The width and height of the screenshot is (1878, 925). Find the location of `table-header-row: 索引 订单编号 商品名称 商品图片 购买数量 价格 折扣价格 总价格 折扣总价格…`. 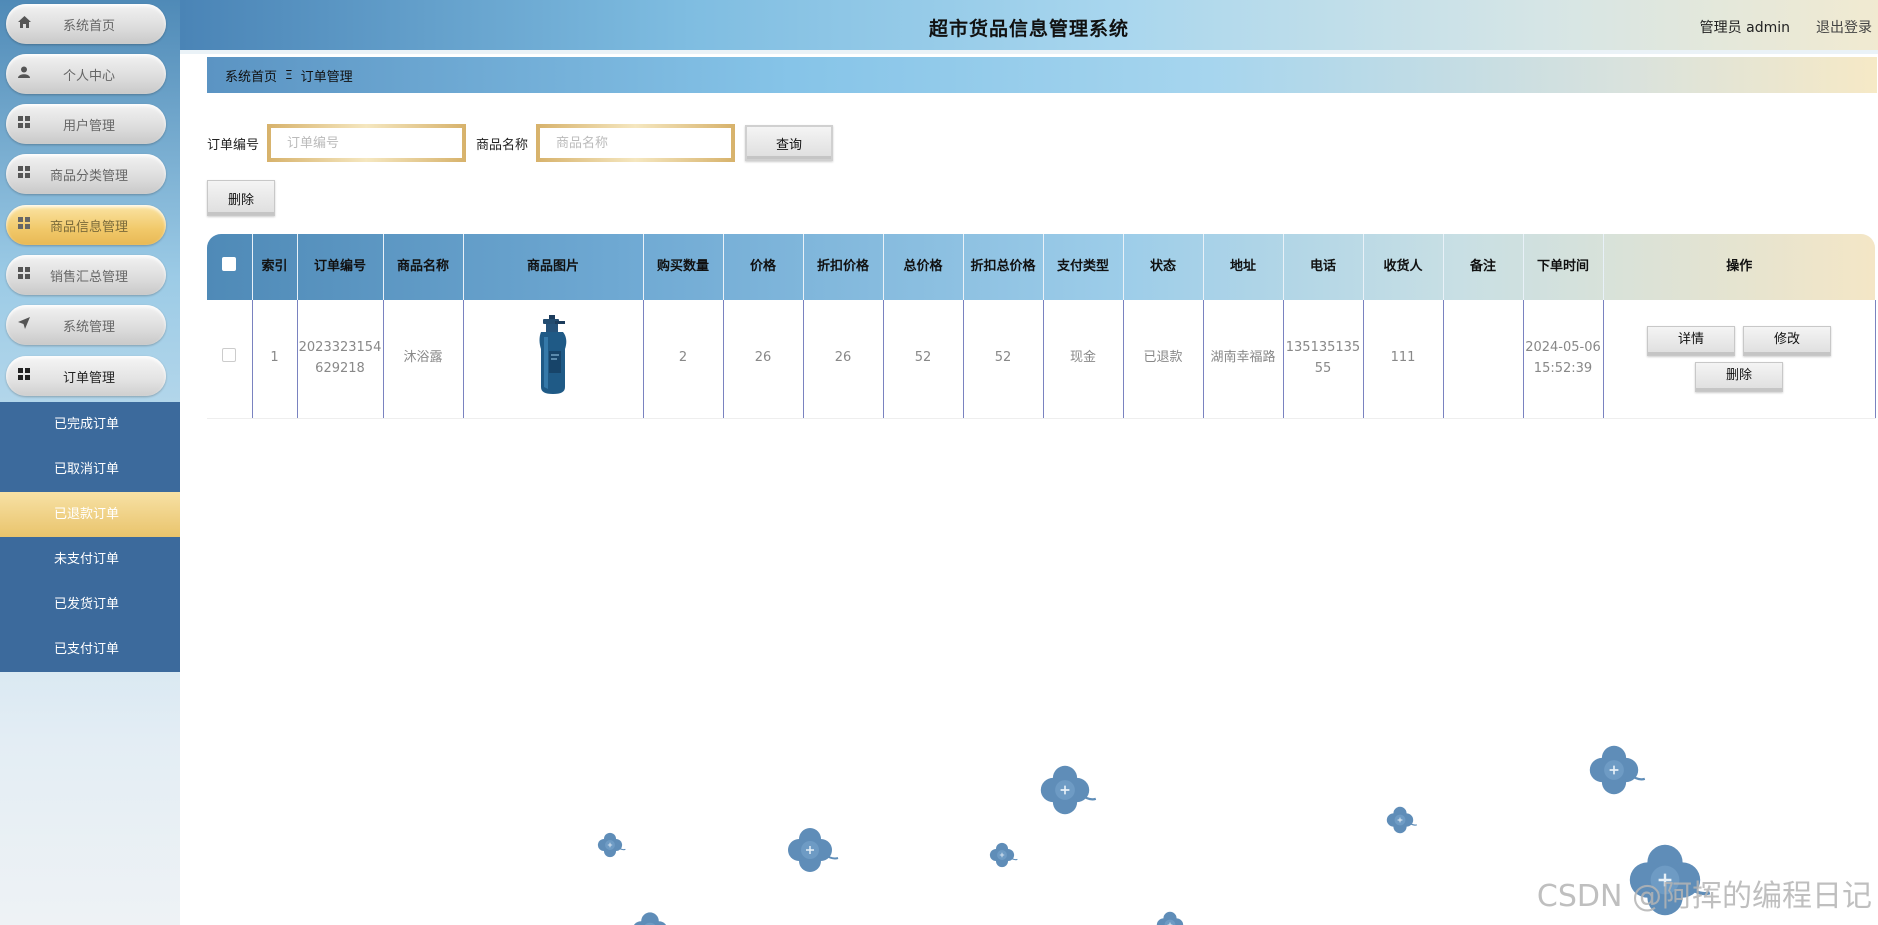

table-header-row: 索引 订单编号 商品名称 商品图片 购买数量 价格 折扣价格 总价格 折扣总价格… is located at coordinates (1041, 267).